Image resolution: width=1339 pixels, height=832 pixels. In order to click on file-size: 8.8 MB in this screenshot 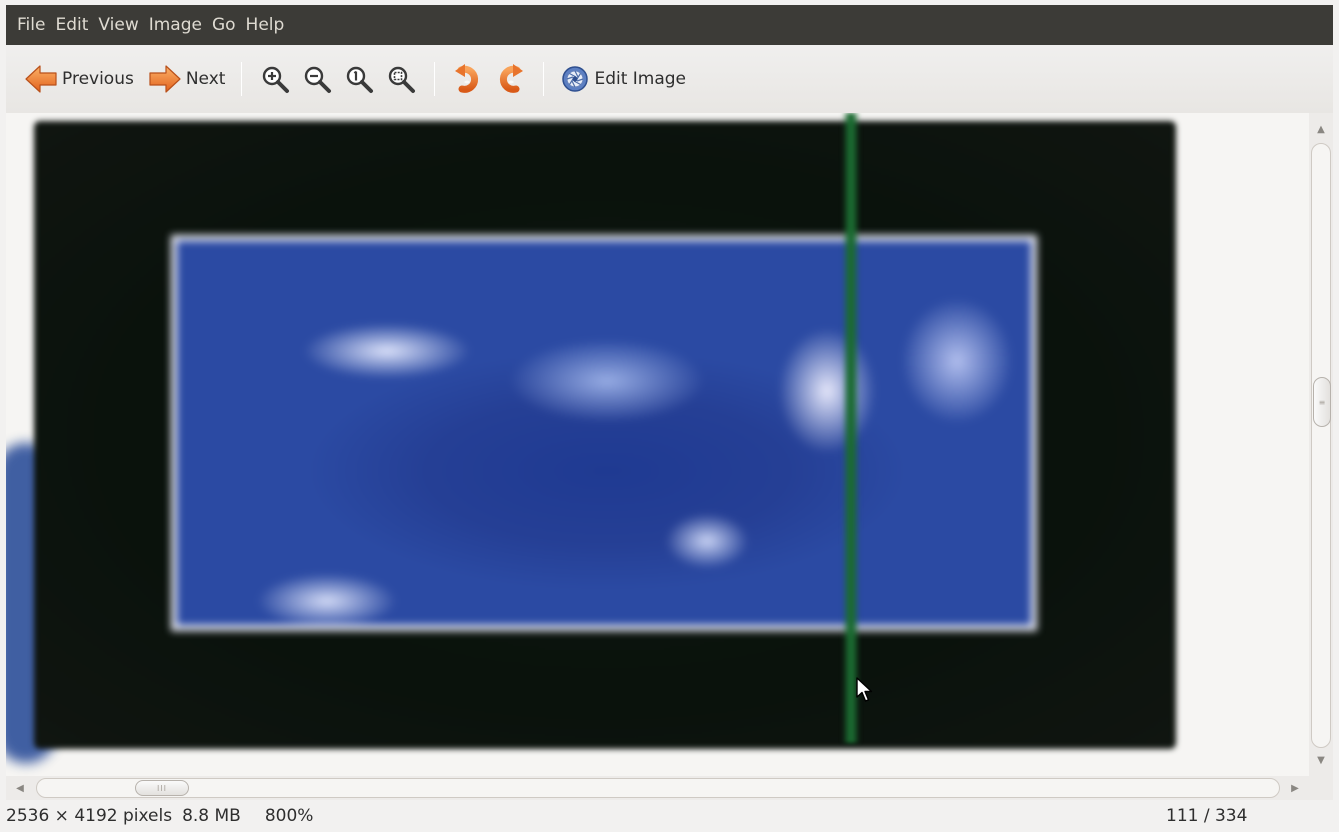, I will do `click(211, 816)`.